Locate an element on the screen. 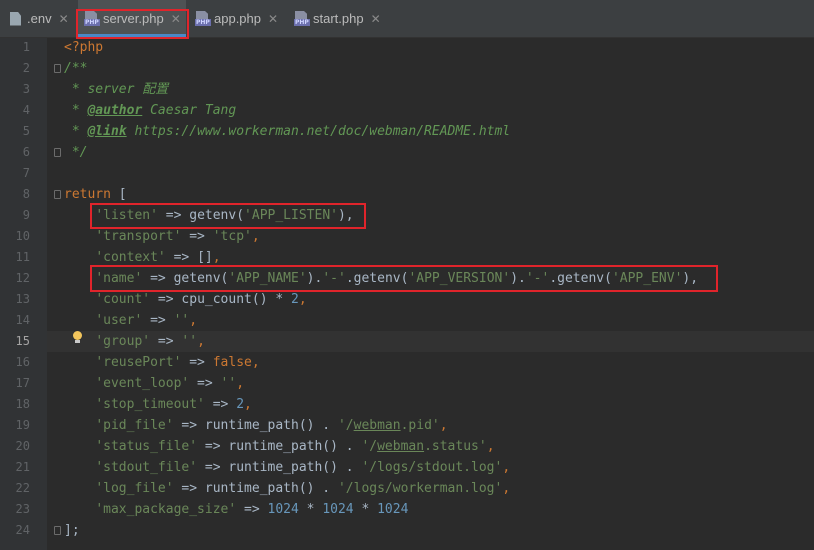 The height and width of the screenshot is (550, 814). line-number: 1 is located at coordinates (26, 47).